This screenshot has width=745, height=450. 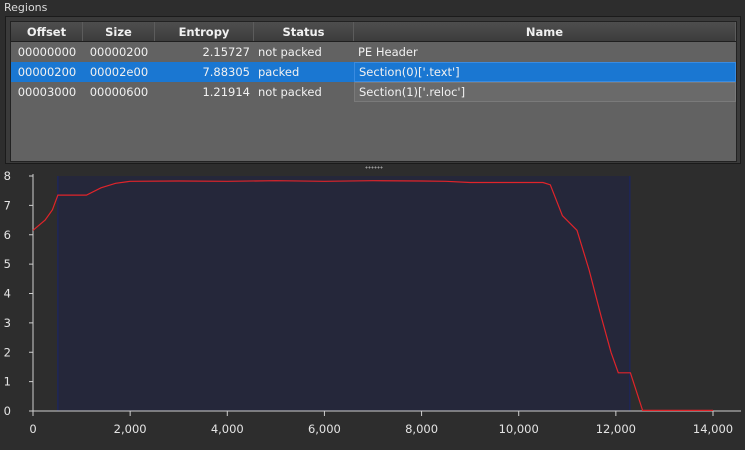 What do you see at coordinates (47, 52) in the screenshot?
I see `row-offset: 00000000` at bounding box center [47, 52].